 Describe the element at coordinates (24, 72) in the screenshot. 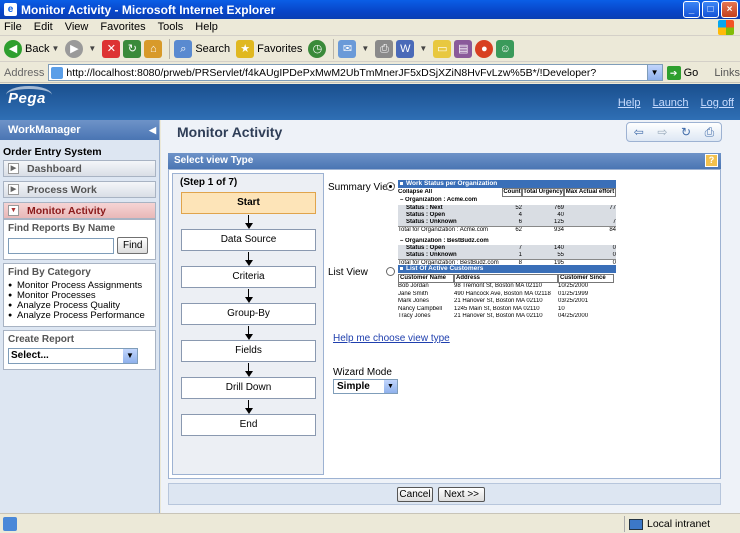

I see `address-label: Address` at that location.